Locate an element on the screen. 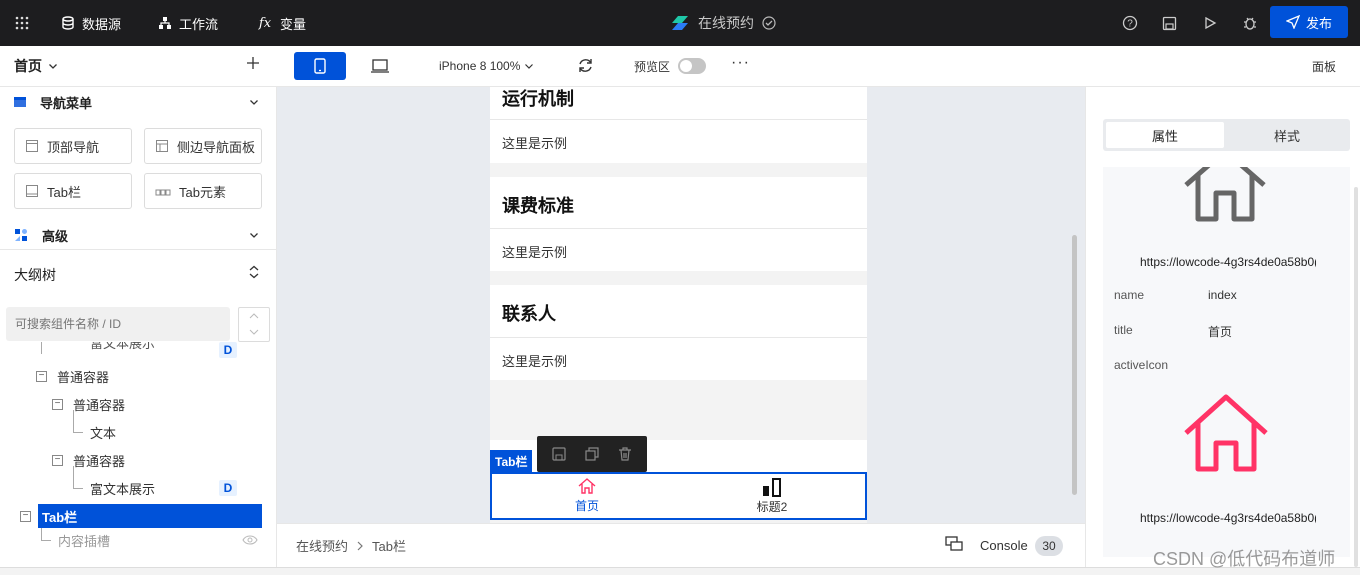 Image resolution: width=1360 pixels, height=575 pixels. tab-properties: 属性 is located at coordinates (1165, 135).